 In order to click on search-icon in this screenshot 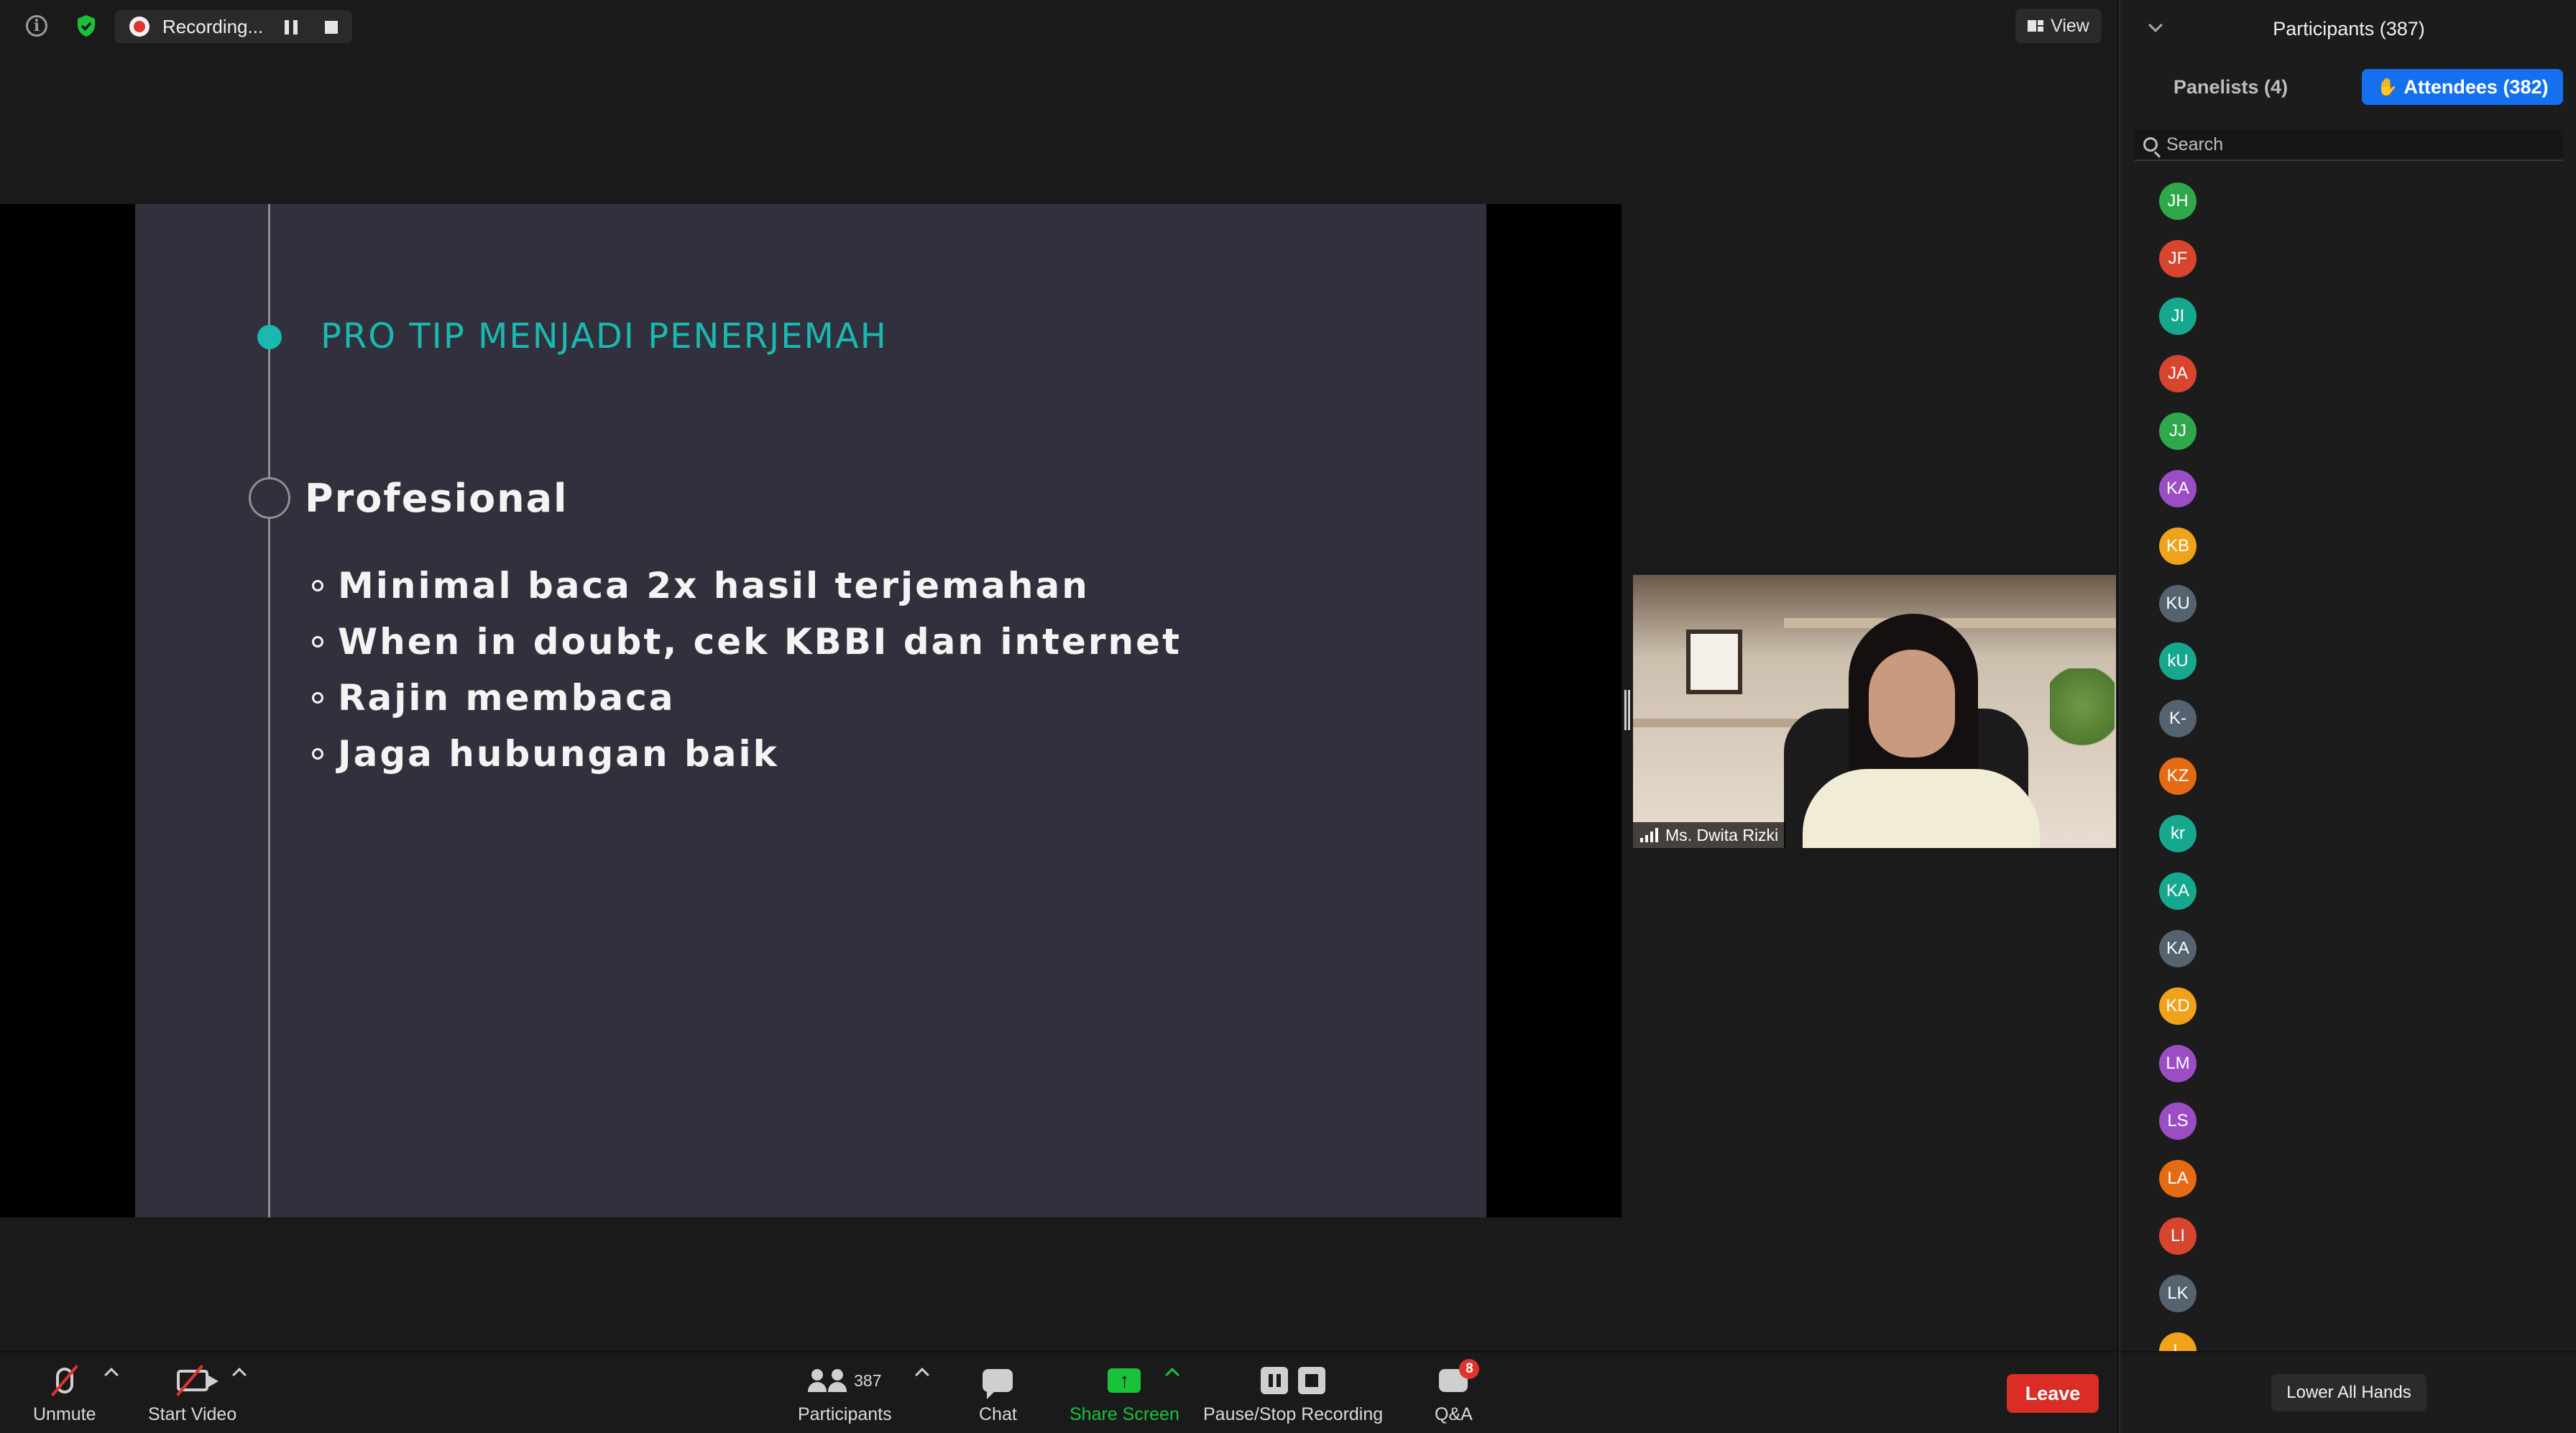, I will do `click(2150, 144)`.